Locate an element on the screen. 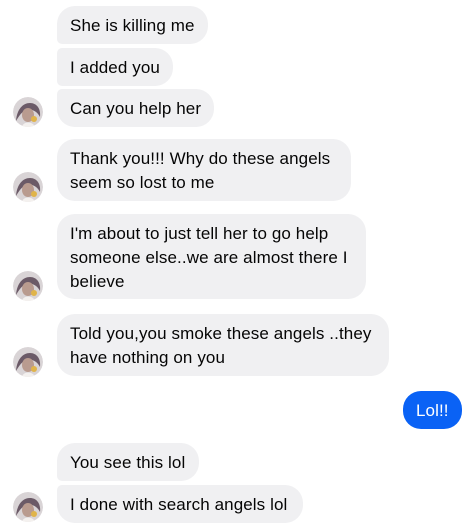  message-bubble-incoming: Can you help her is located at coordinates (135, 108).